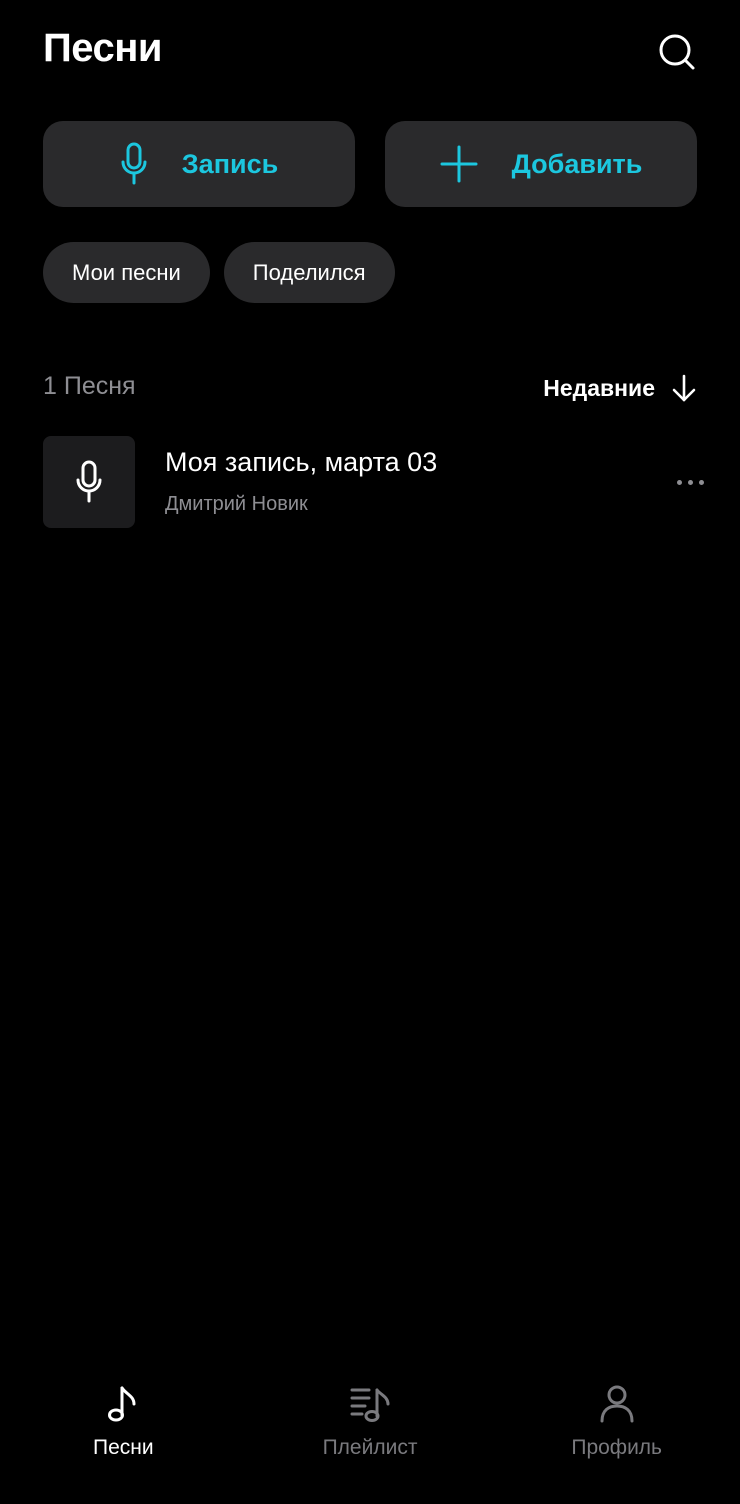  Describe the element at coordinates (370, 50) in the screenshot. I see `header: Песни` at that location.